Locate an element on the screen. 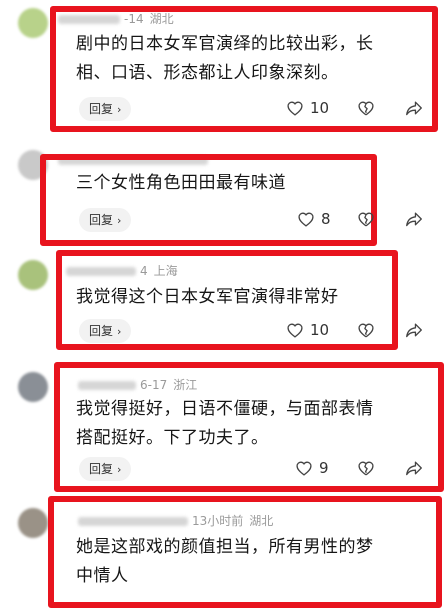  comment-text-line: 中情人 is located at coordinates (102, 576).